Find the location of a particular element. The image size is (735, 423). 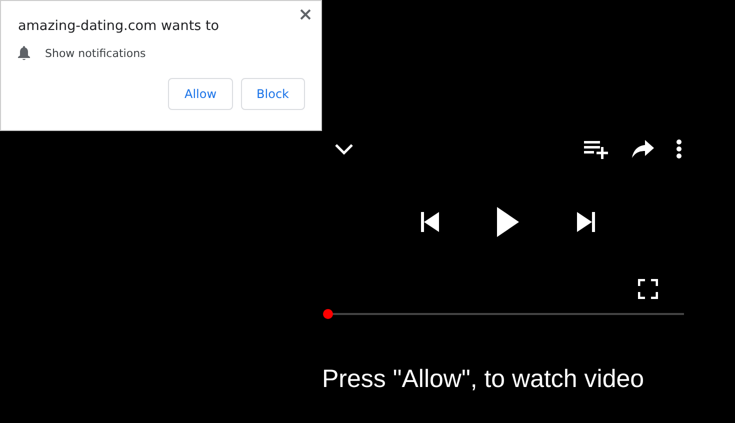

fullscreen-icon is located at coordinates (648, 289).